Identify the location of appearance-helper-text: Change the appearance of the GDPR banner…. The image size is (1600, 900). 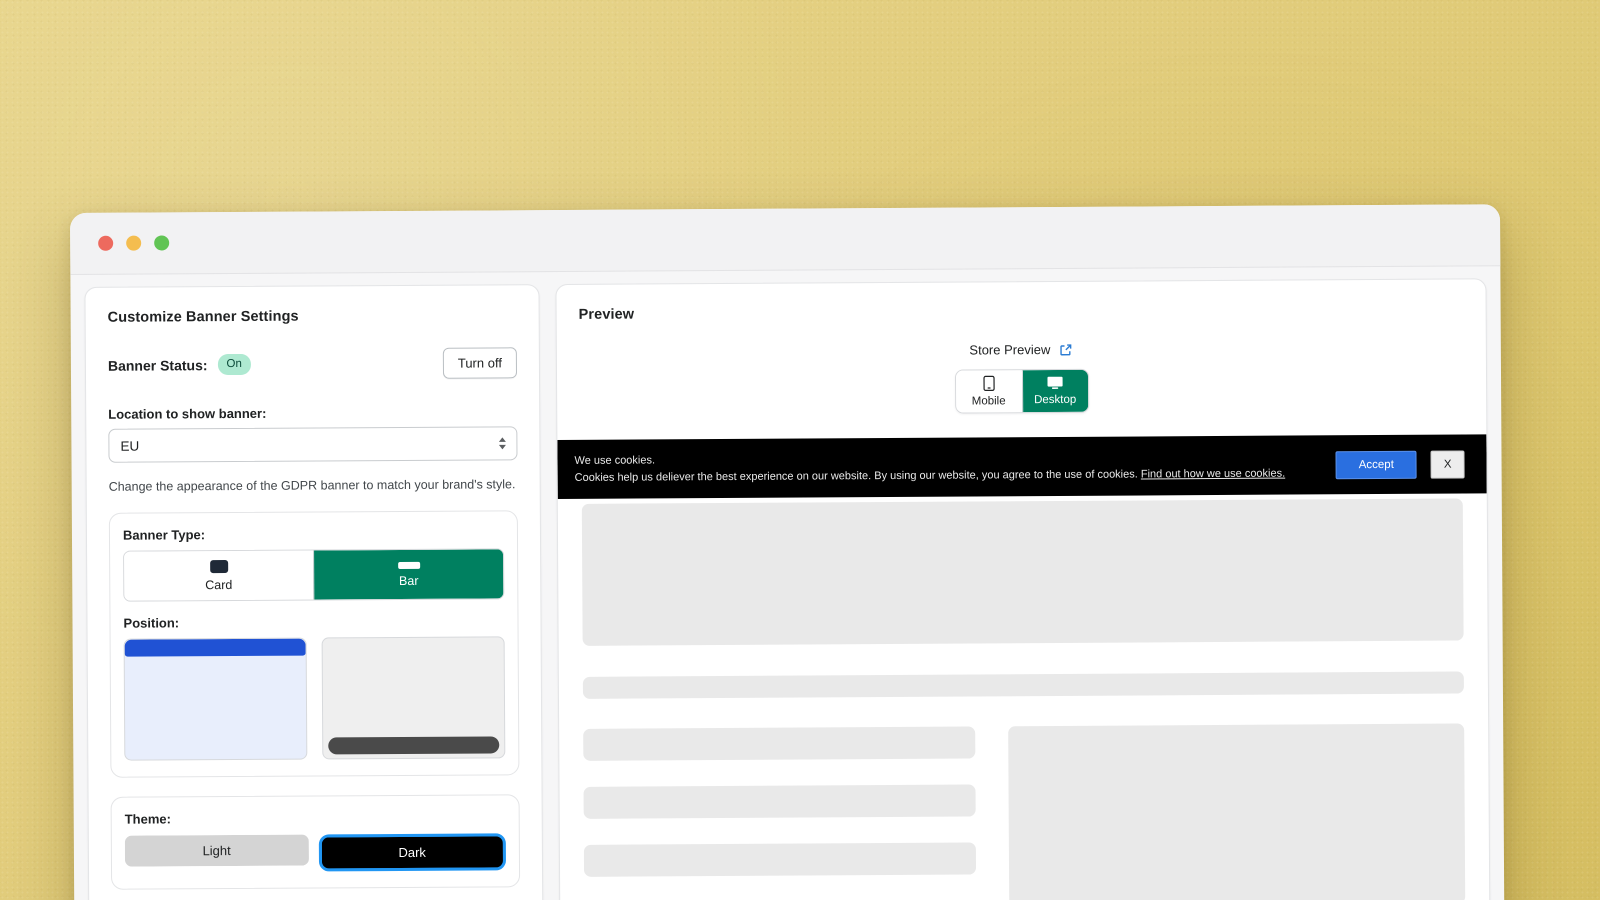
(312, 485).